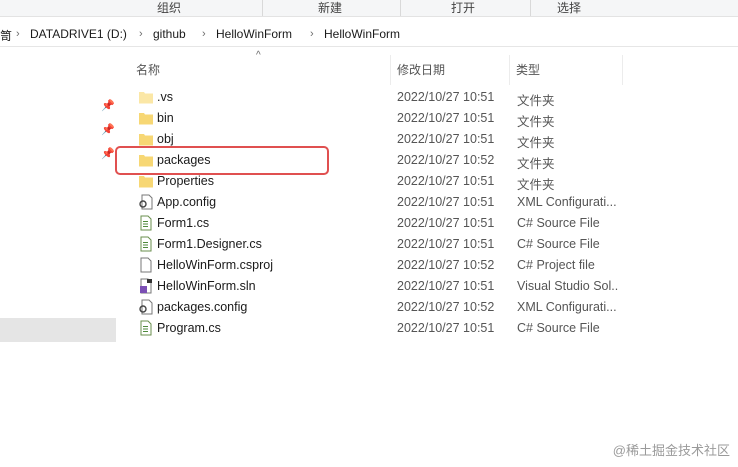  What do you see at coordinates (165, 118) in the screenshot?
I see `file-name: bin` at bounding box center [165, 118].